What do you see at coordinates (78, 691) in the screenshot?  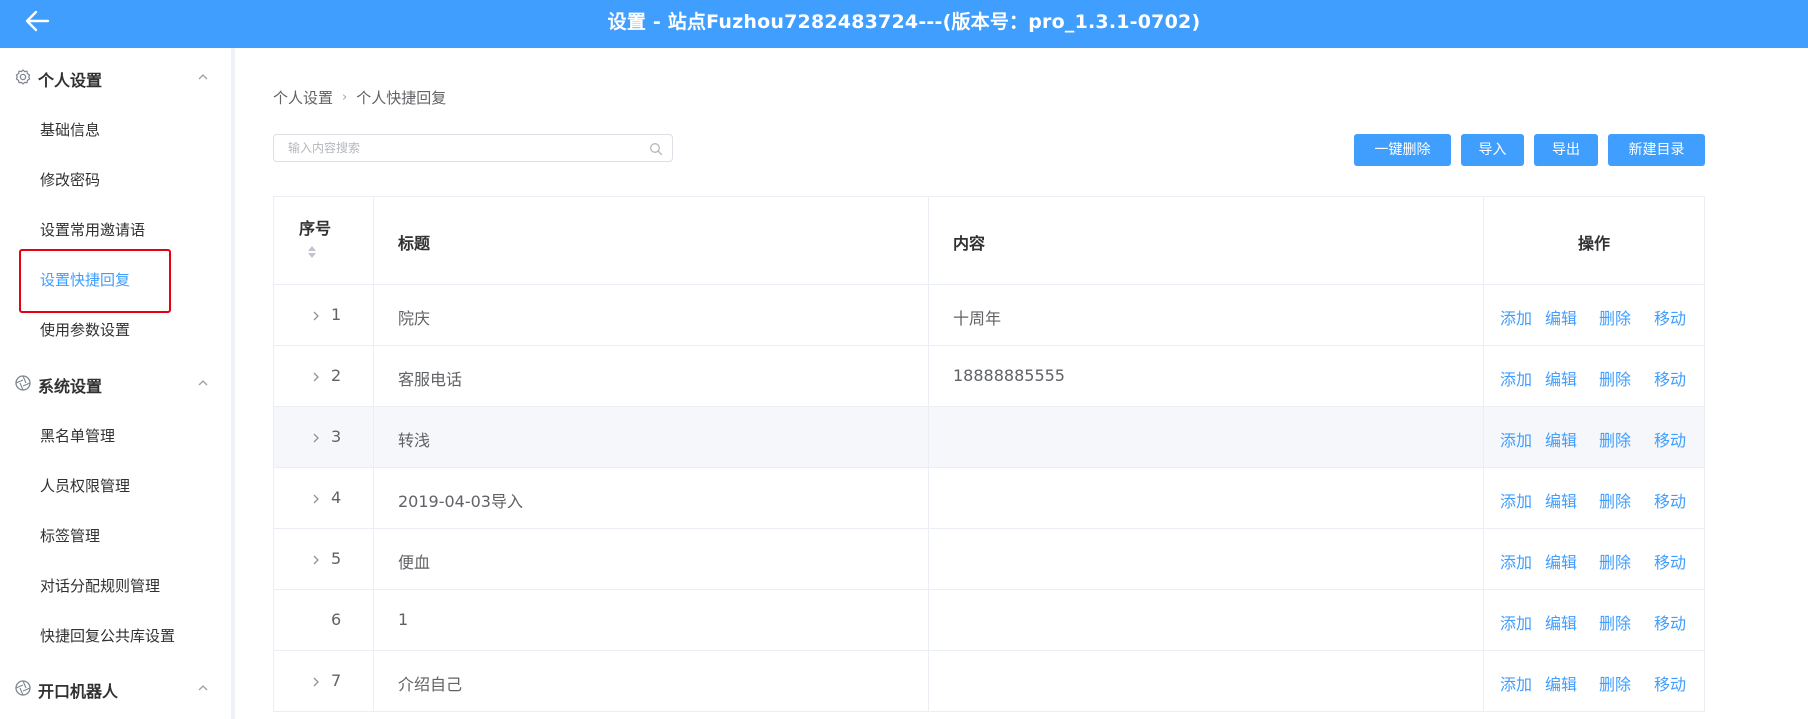 I see `sidebar-group-label: 开口机器人` at bounding box center [78, 691].